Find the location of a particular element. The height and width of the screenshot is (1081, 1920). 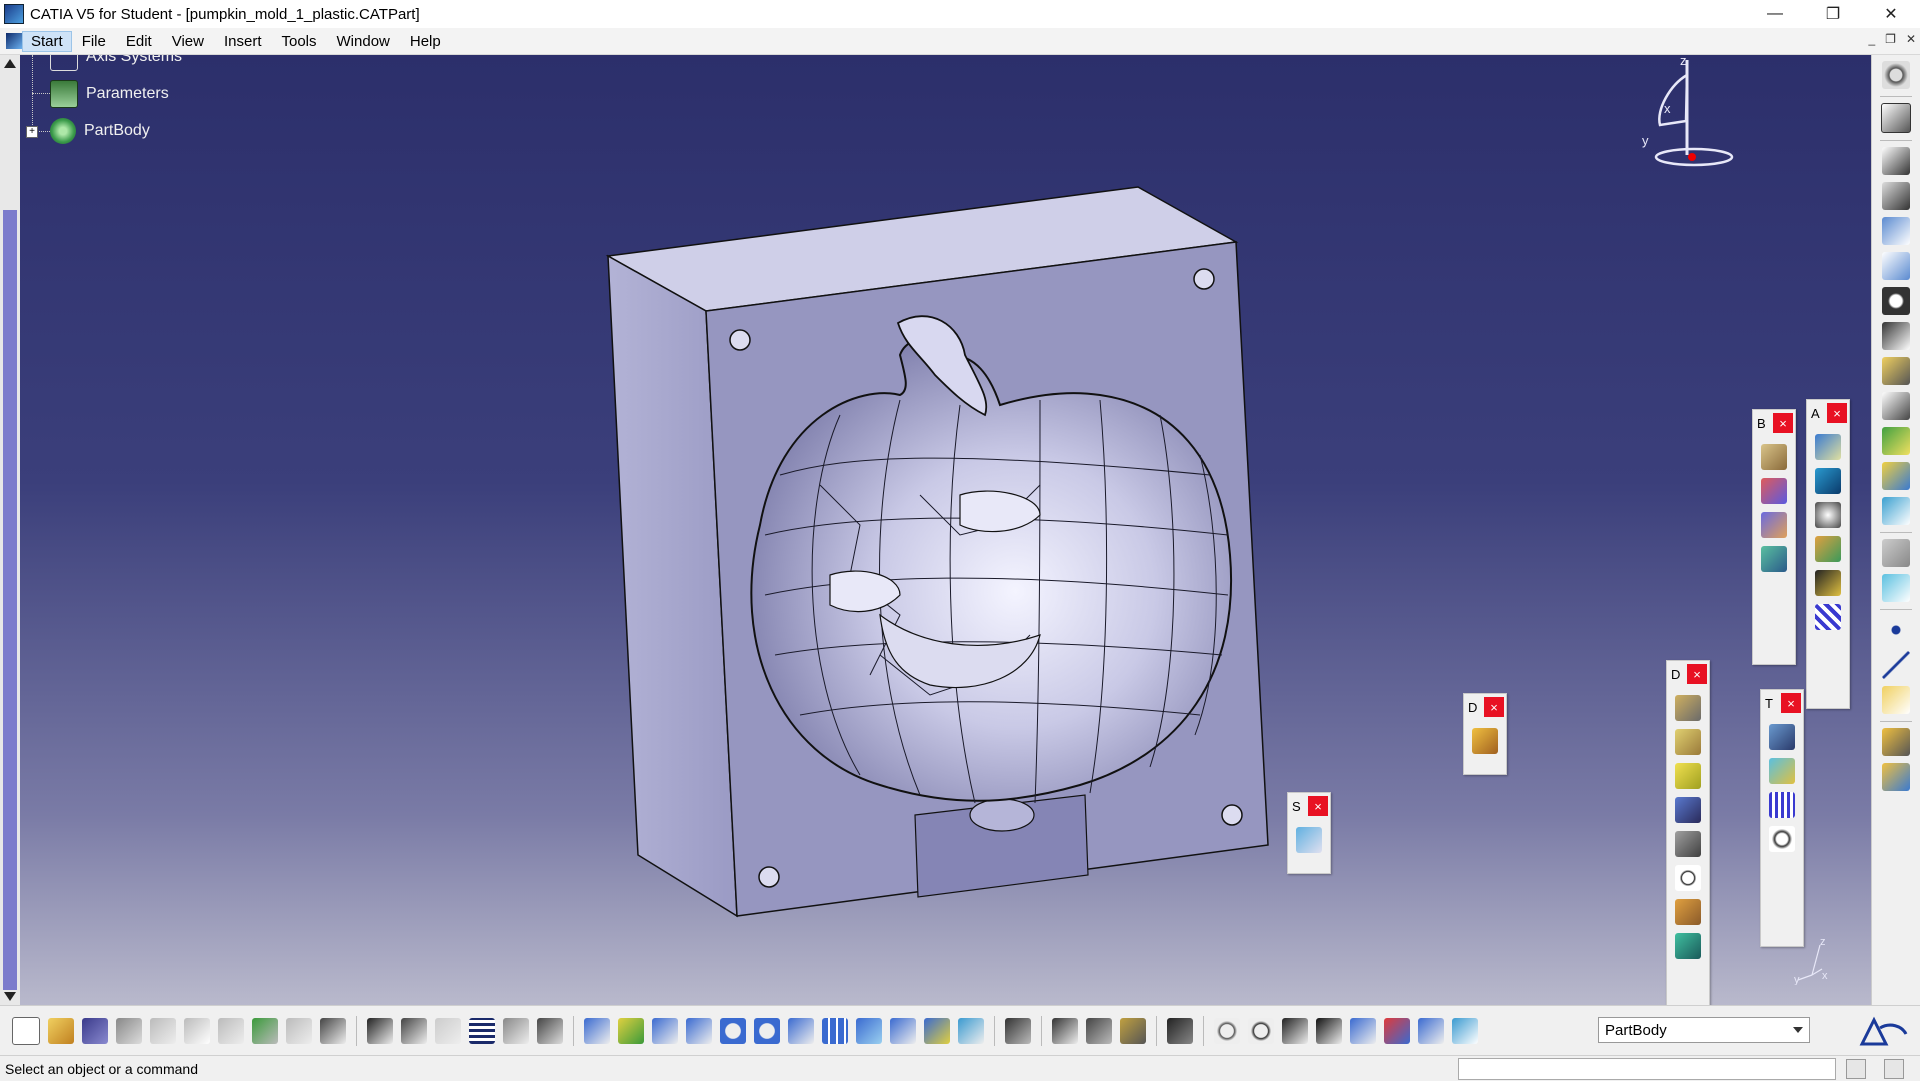

pocket-icon is located at coordinates (1896, 196).